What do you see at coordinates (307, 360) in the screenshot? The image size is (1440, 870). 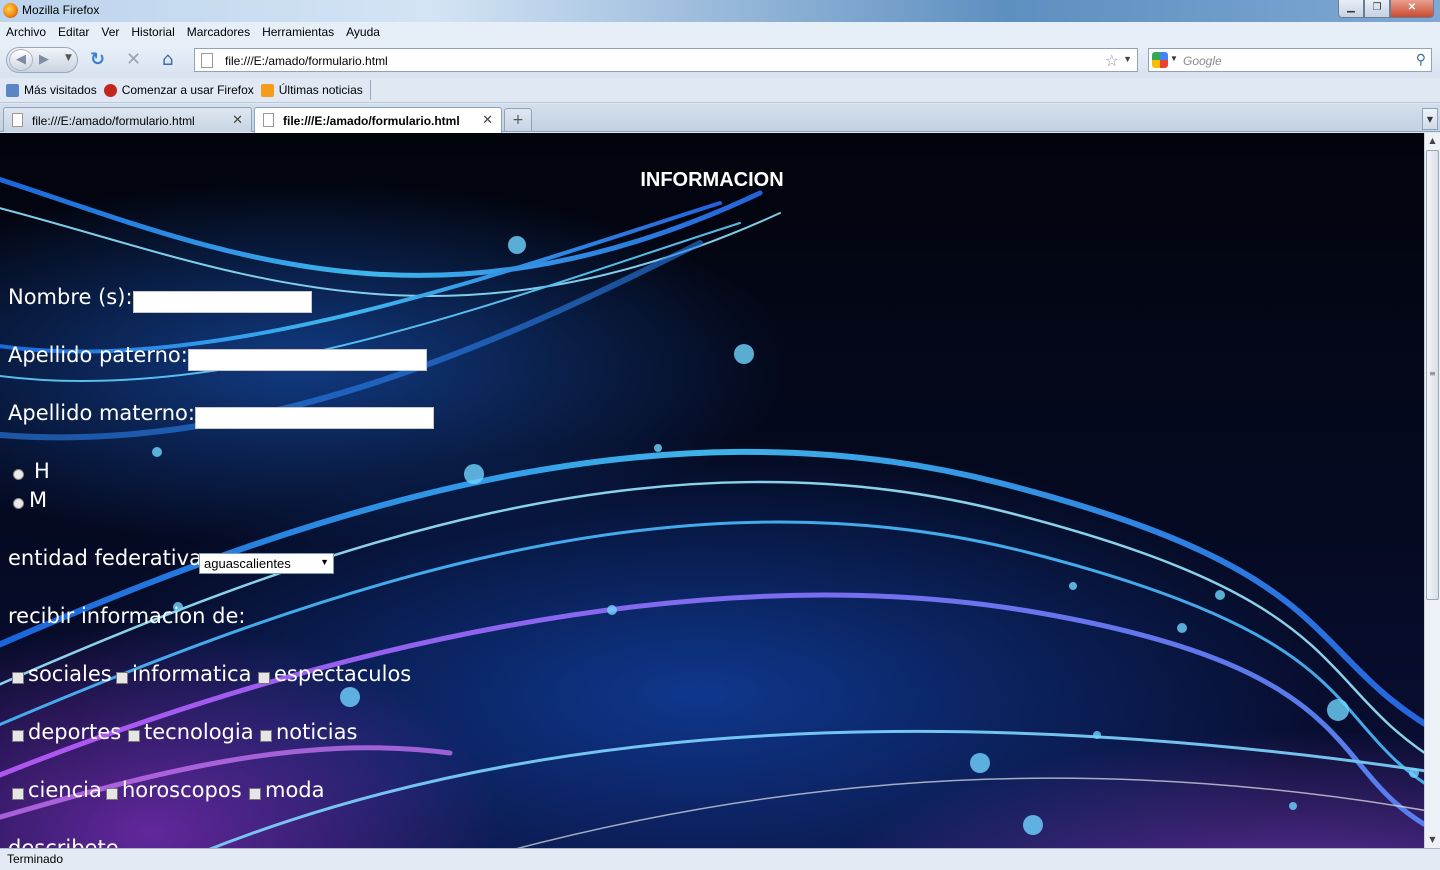 I see `apellido-paterno-input` at bounding box center [307, 360].